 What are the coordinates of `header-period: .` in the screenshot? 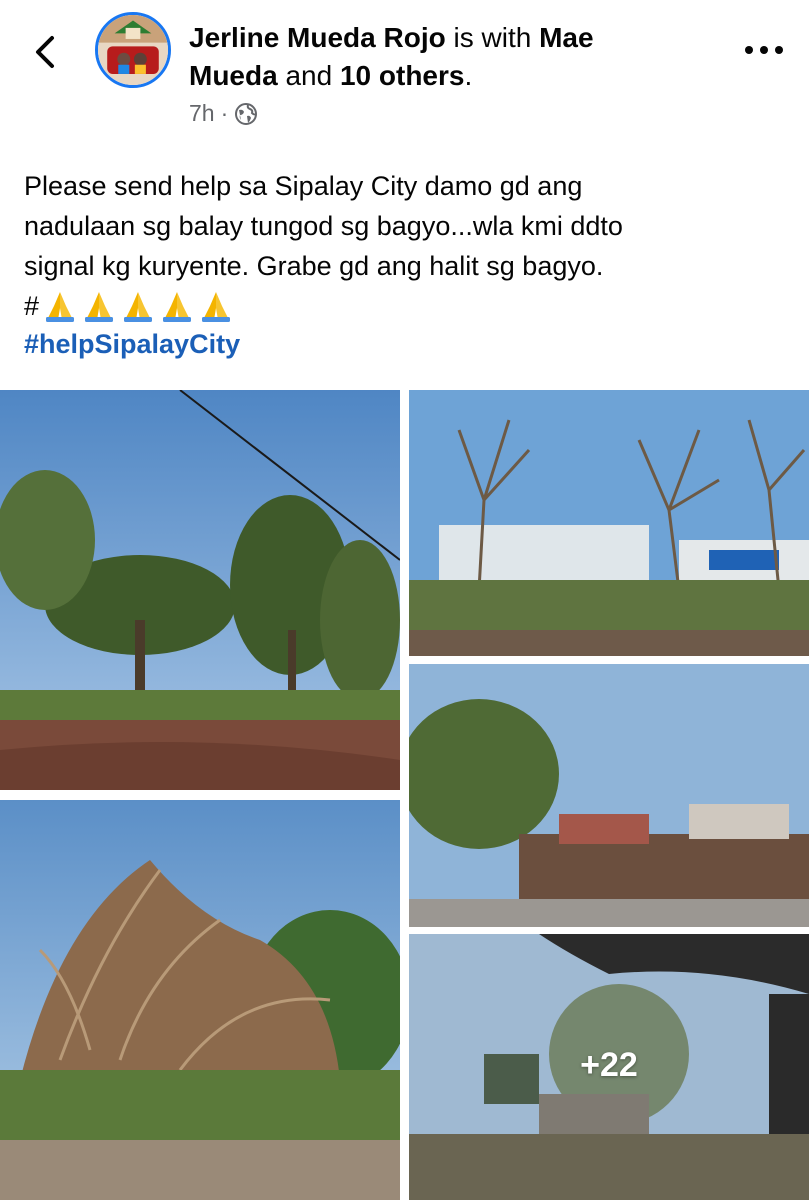 It's located at (468, 75).